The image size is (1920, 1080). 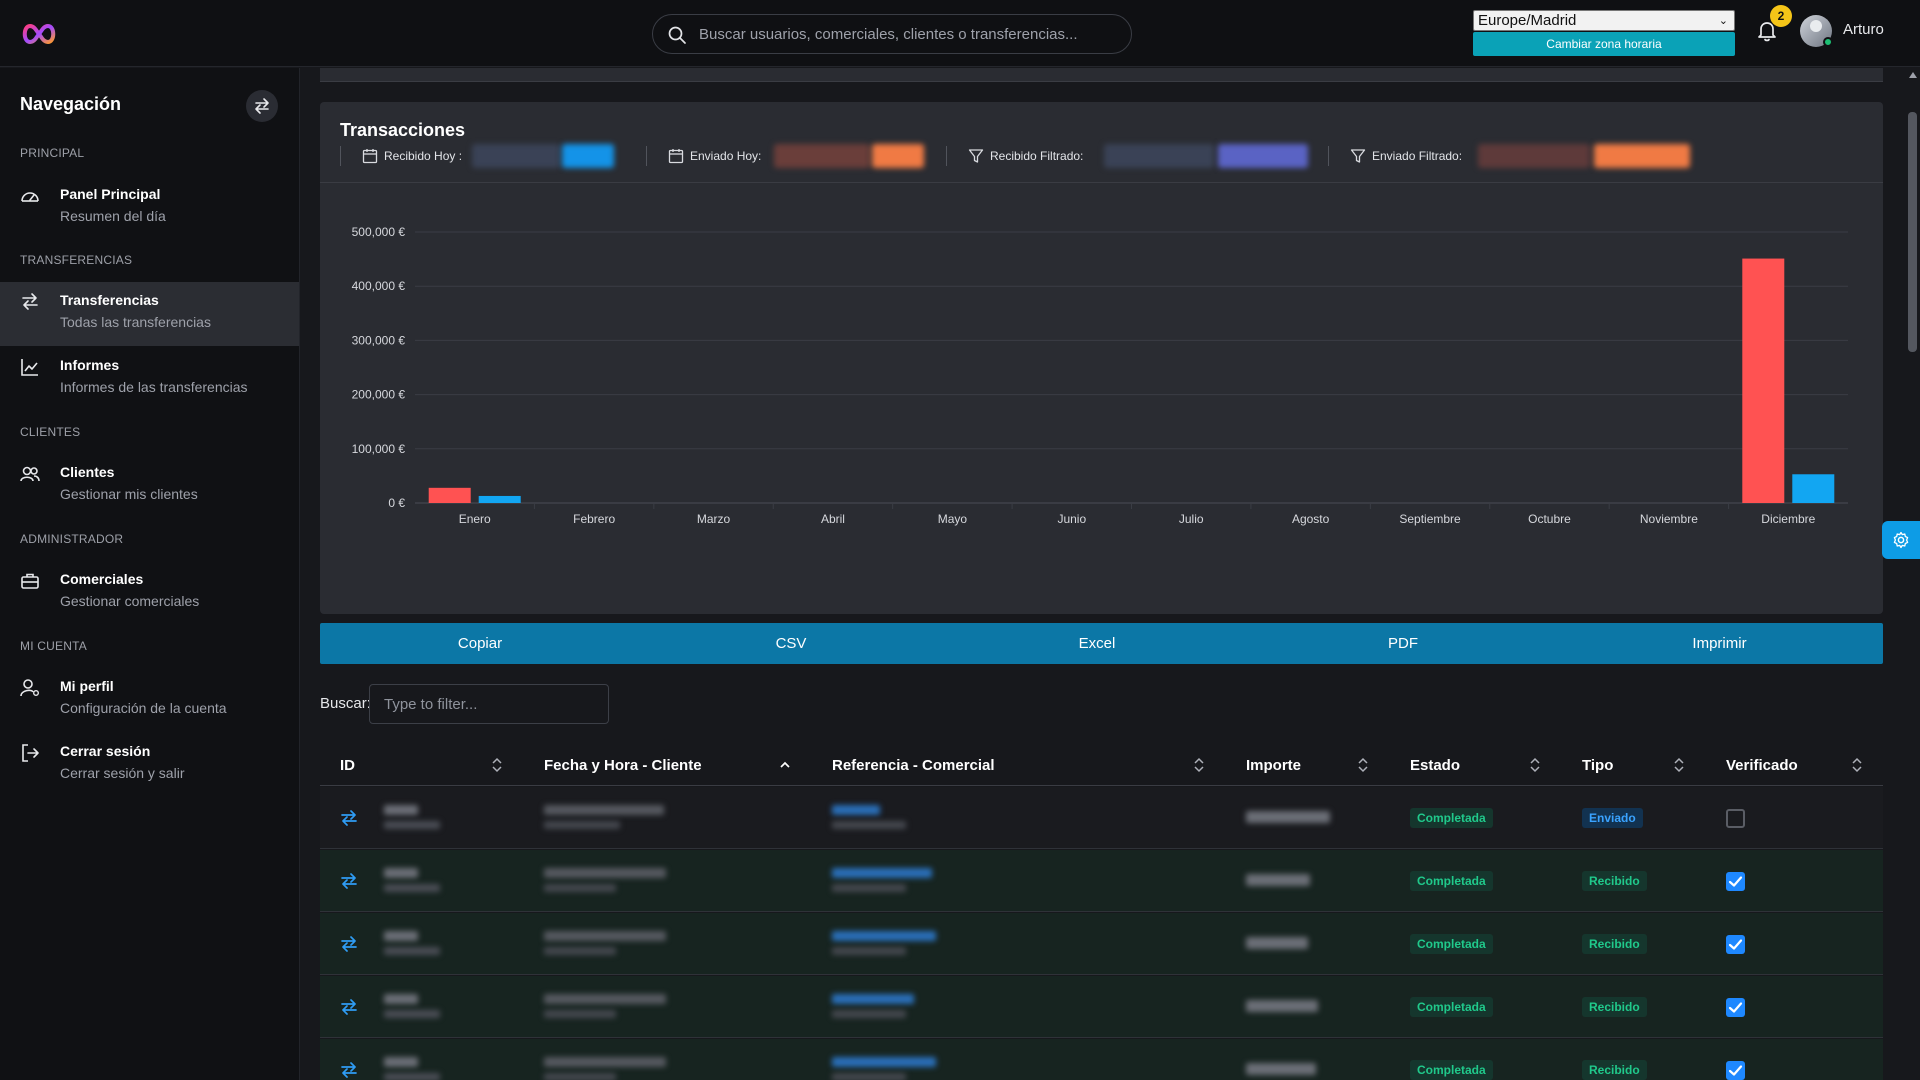 What do you see at coordinates (110, 194) in the screenshot?
I see `sidebar-item-label: Panel Principal` at bounding box center [110, 194].